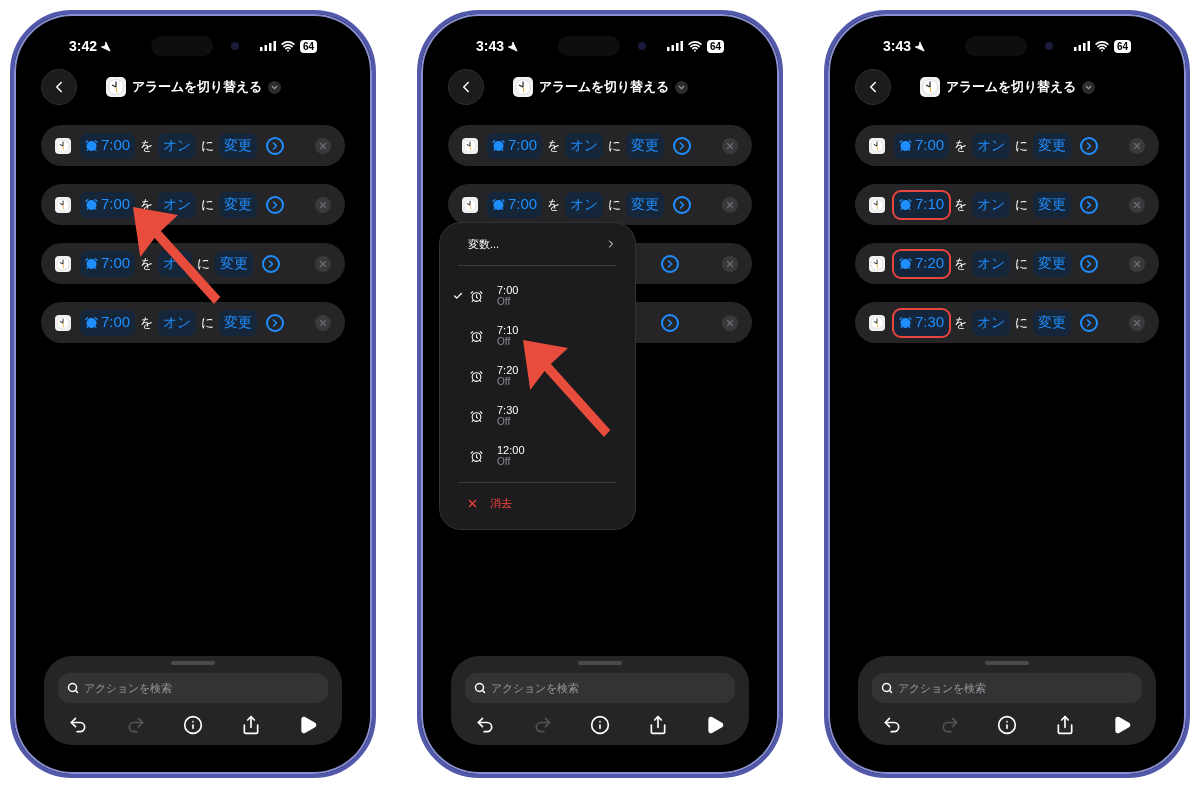 Image resolution: width=1200 pixels, height=787 pixels. Describe the element at coordinates (537, 336) in the screenshot. I see `menu-item: 7:10 Off` at that location.